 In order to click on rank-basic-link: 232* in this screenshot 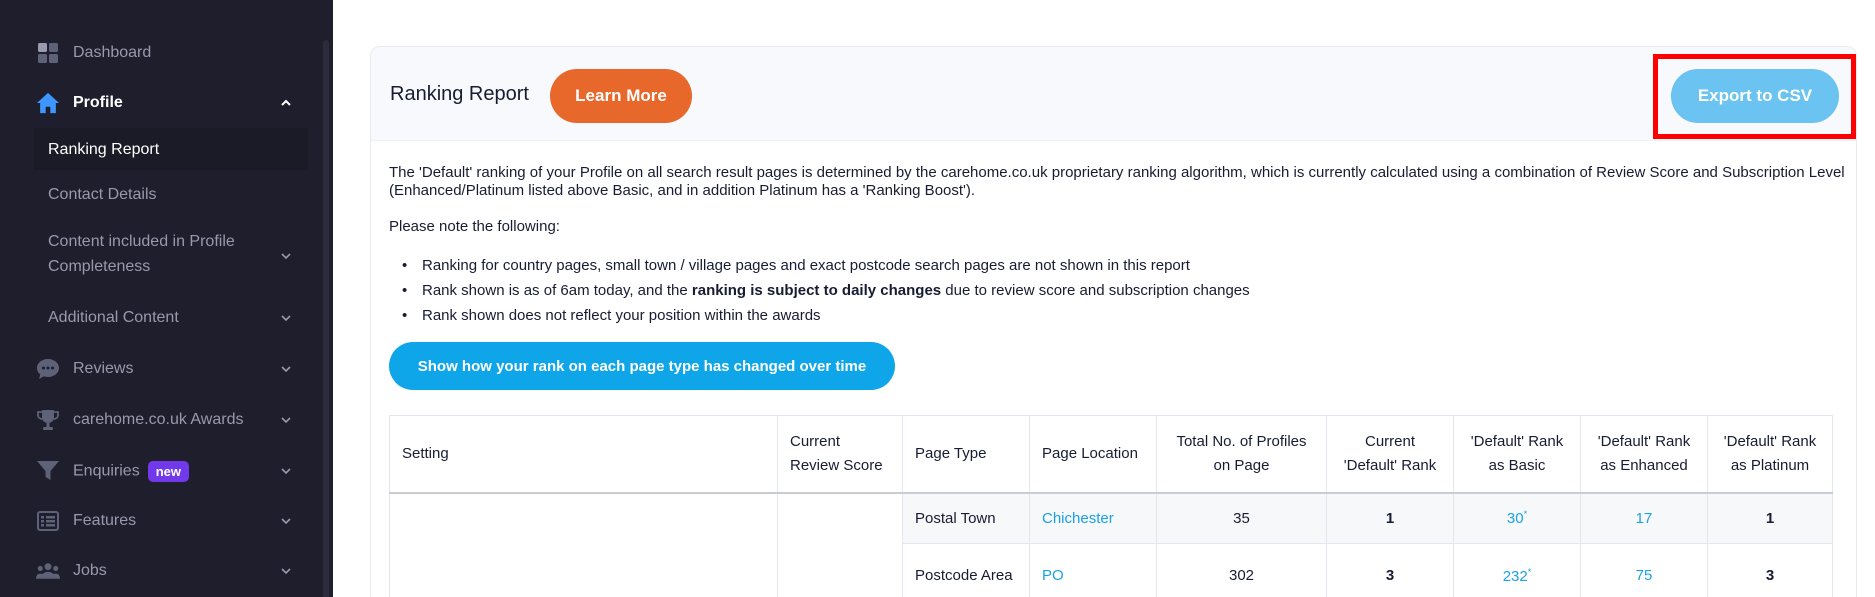, I will do `click(1517, 570)`.